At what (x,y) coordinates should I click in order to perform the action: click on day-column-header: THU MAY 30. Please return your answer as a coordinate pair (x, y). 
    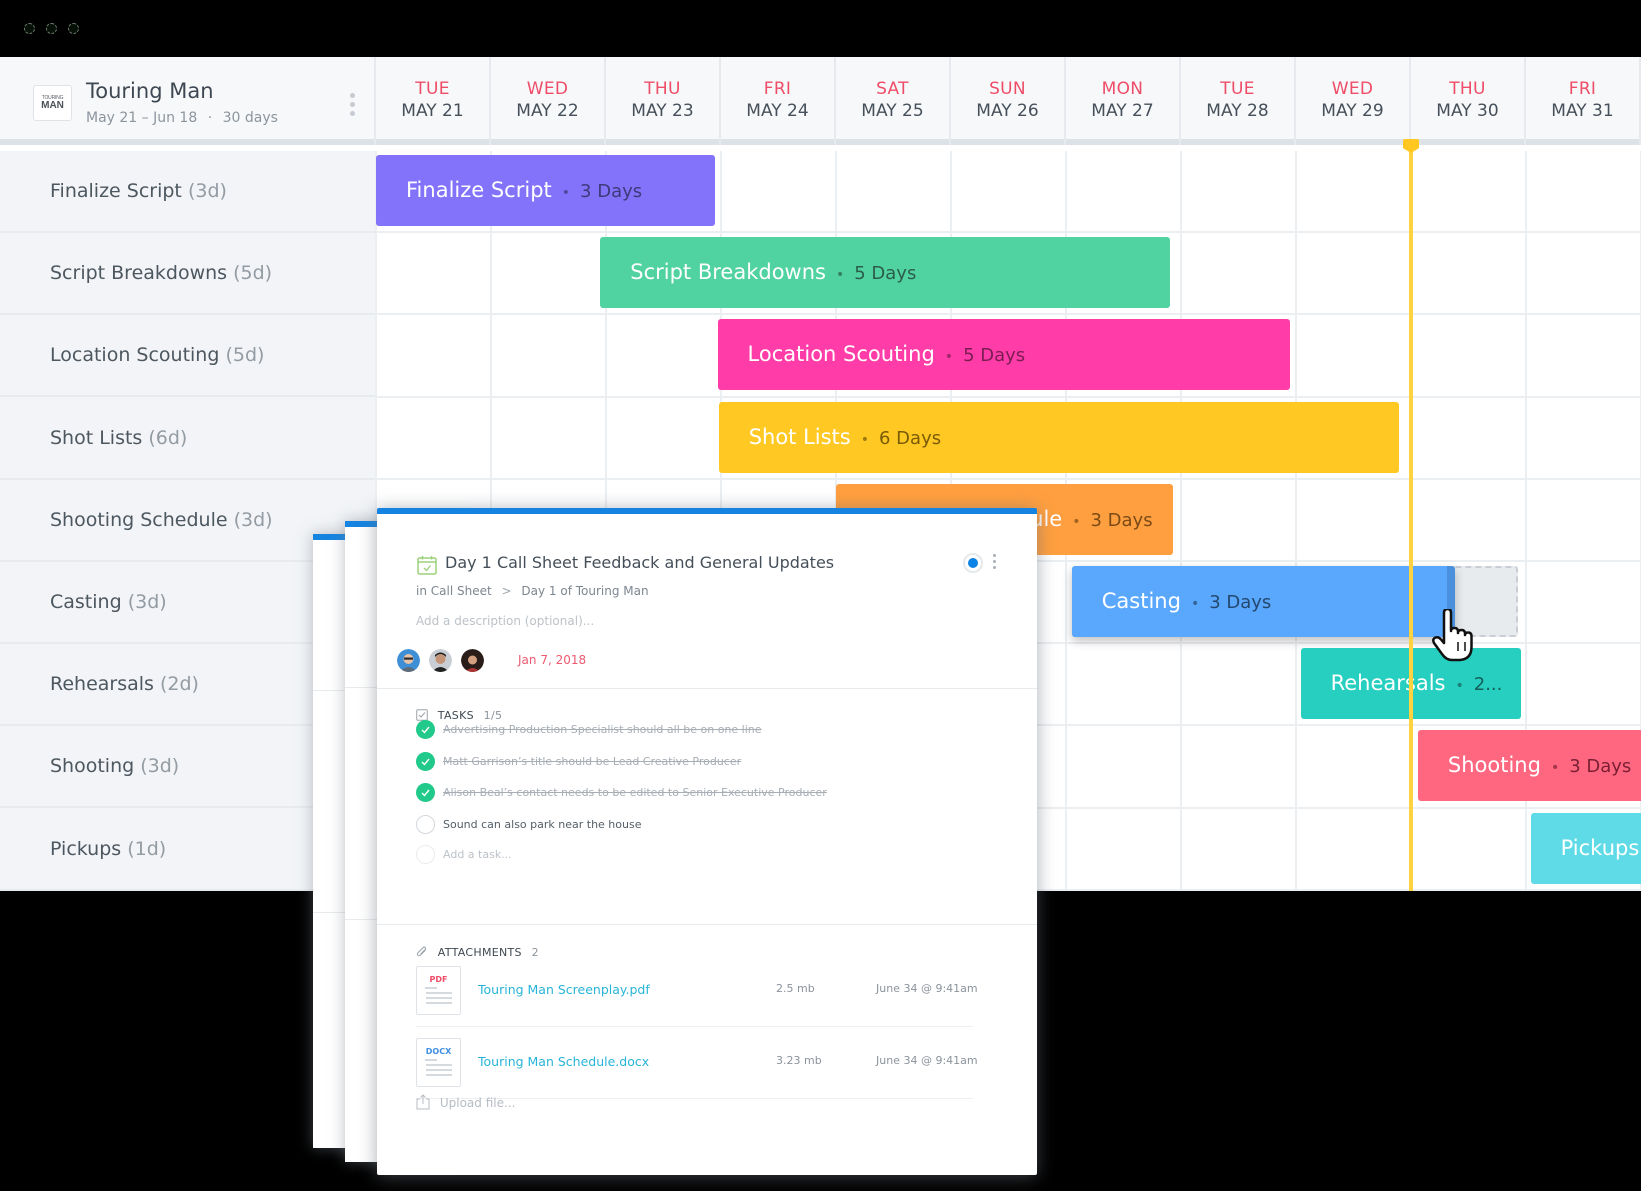
    Looking at the image, I should click on (1468, 101).